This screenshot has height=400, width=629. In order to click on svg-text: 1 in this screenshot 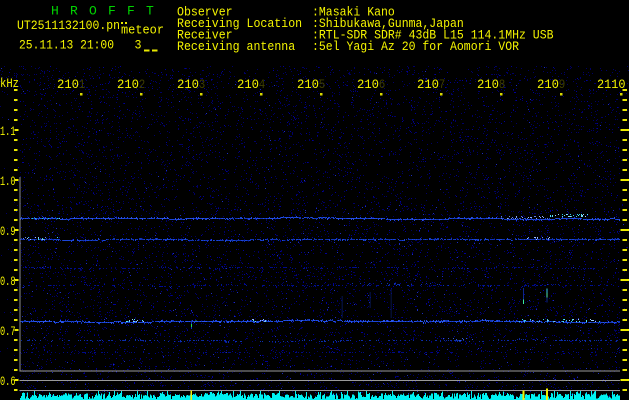, I will do `click(82, 84)`.